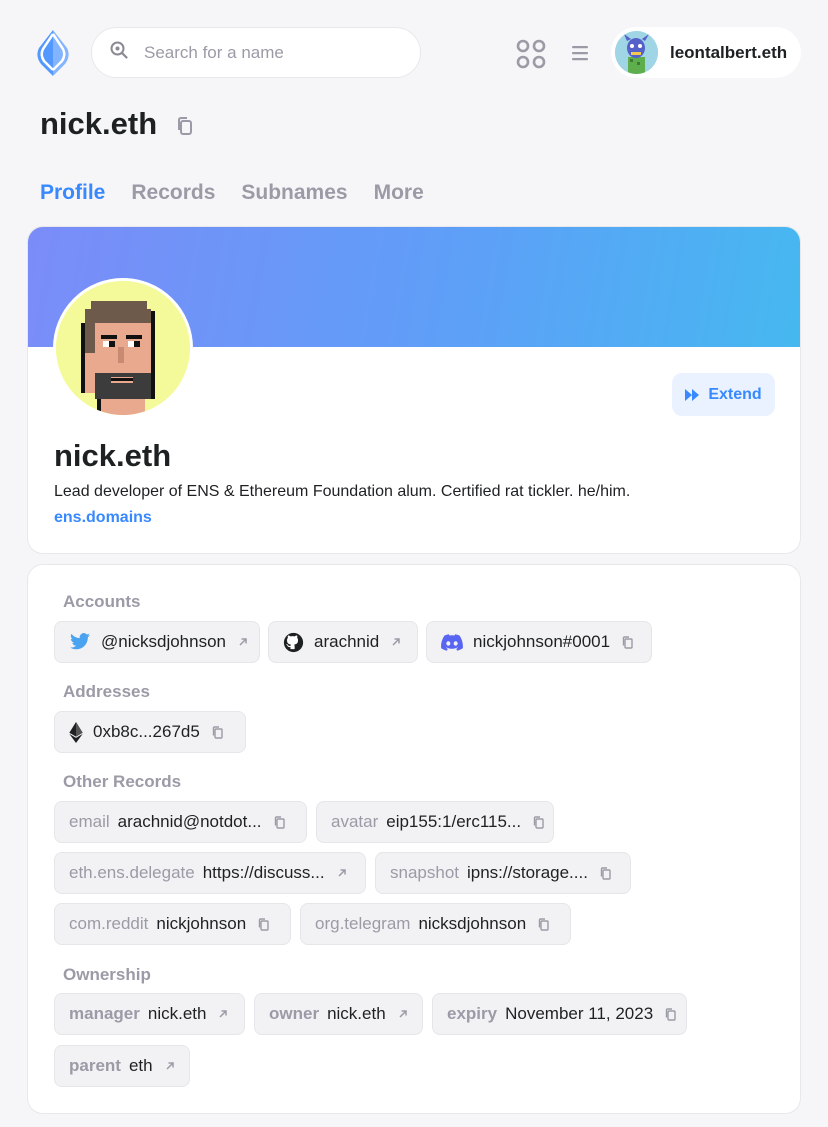 The width and height of the screenshot is (828, 1127). What do you see at coordinates (729, 52) in the screenshot?
I see `account-name: leontalbert.eth` at bounding box center [729, 52].